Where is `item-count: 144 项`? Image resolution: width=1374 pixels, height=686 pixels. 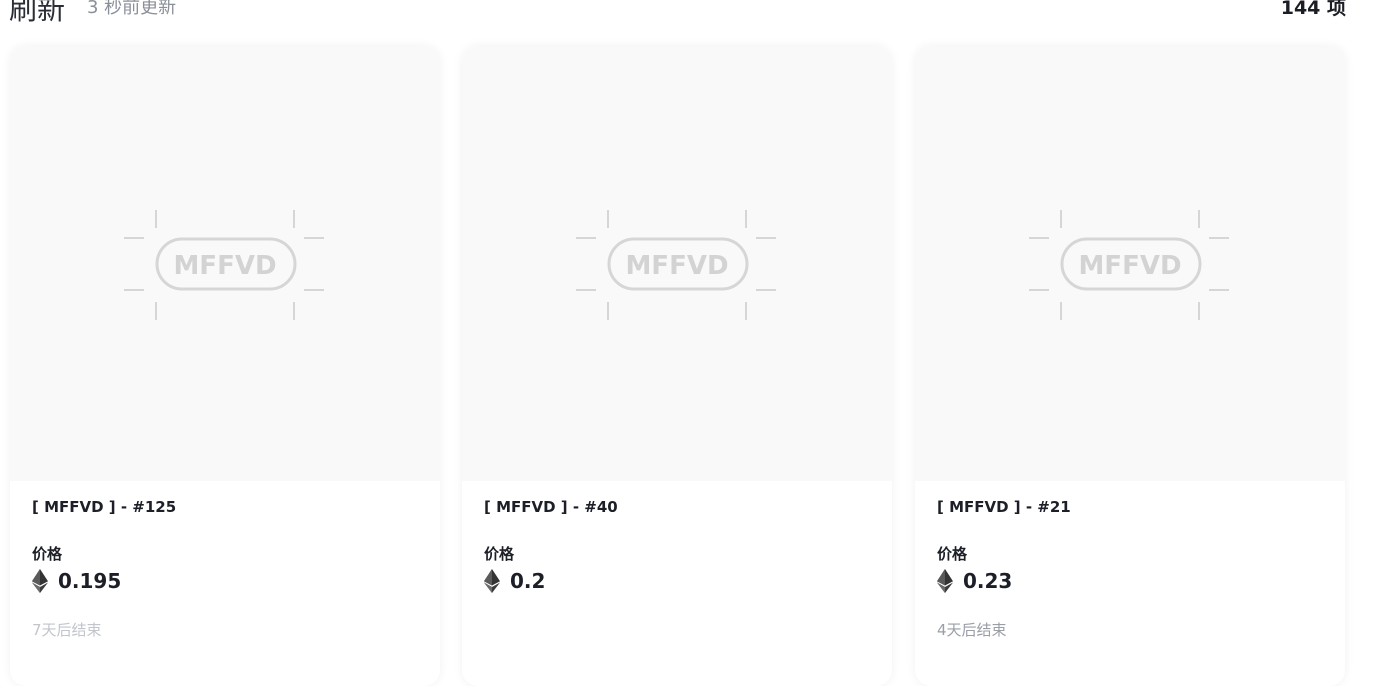
item-count: 144 项 is located at coordinates (1313, 9).